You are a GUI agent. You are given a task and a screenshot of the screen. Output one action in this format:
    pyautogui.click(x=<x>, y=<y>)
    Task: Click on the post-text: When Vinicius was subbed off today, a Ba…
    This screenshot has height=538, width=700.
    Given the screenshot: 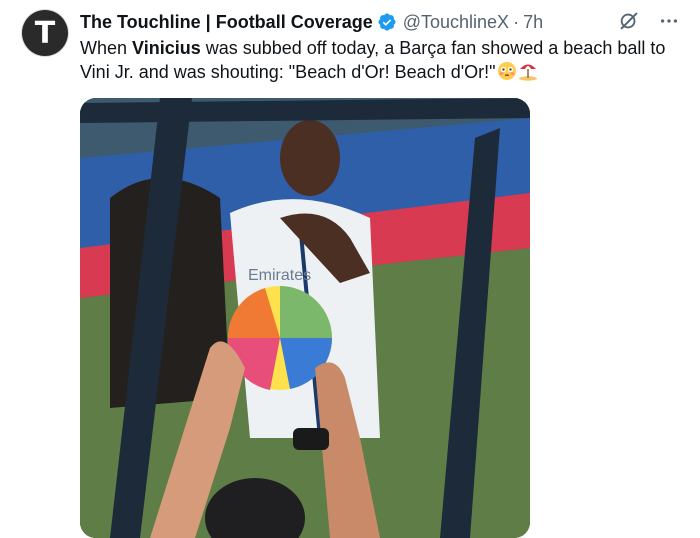 What is the action you would take?
    pyautogui.click(x=380, y=60)
    